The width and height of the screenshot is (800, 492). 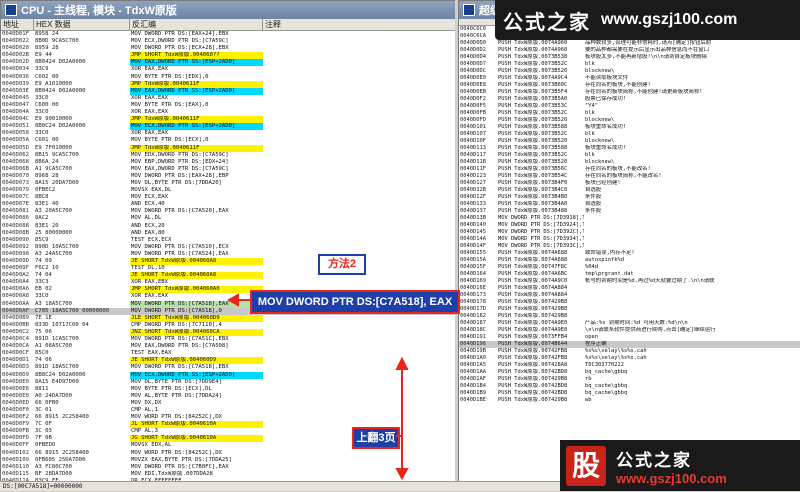 I want to click on arrow-scroll-down, so click(x=402, y=458).